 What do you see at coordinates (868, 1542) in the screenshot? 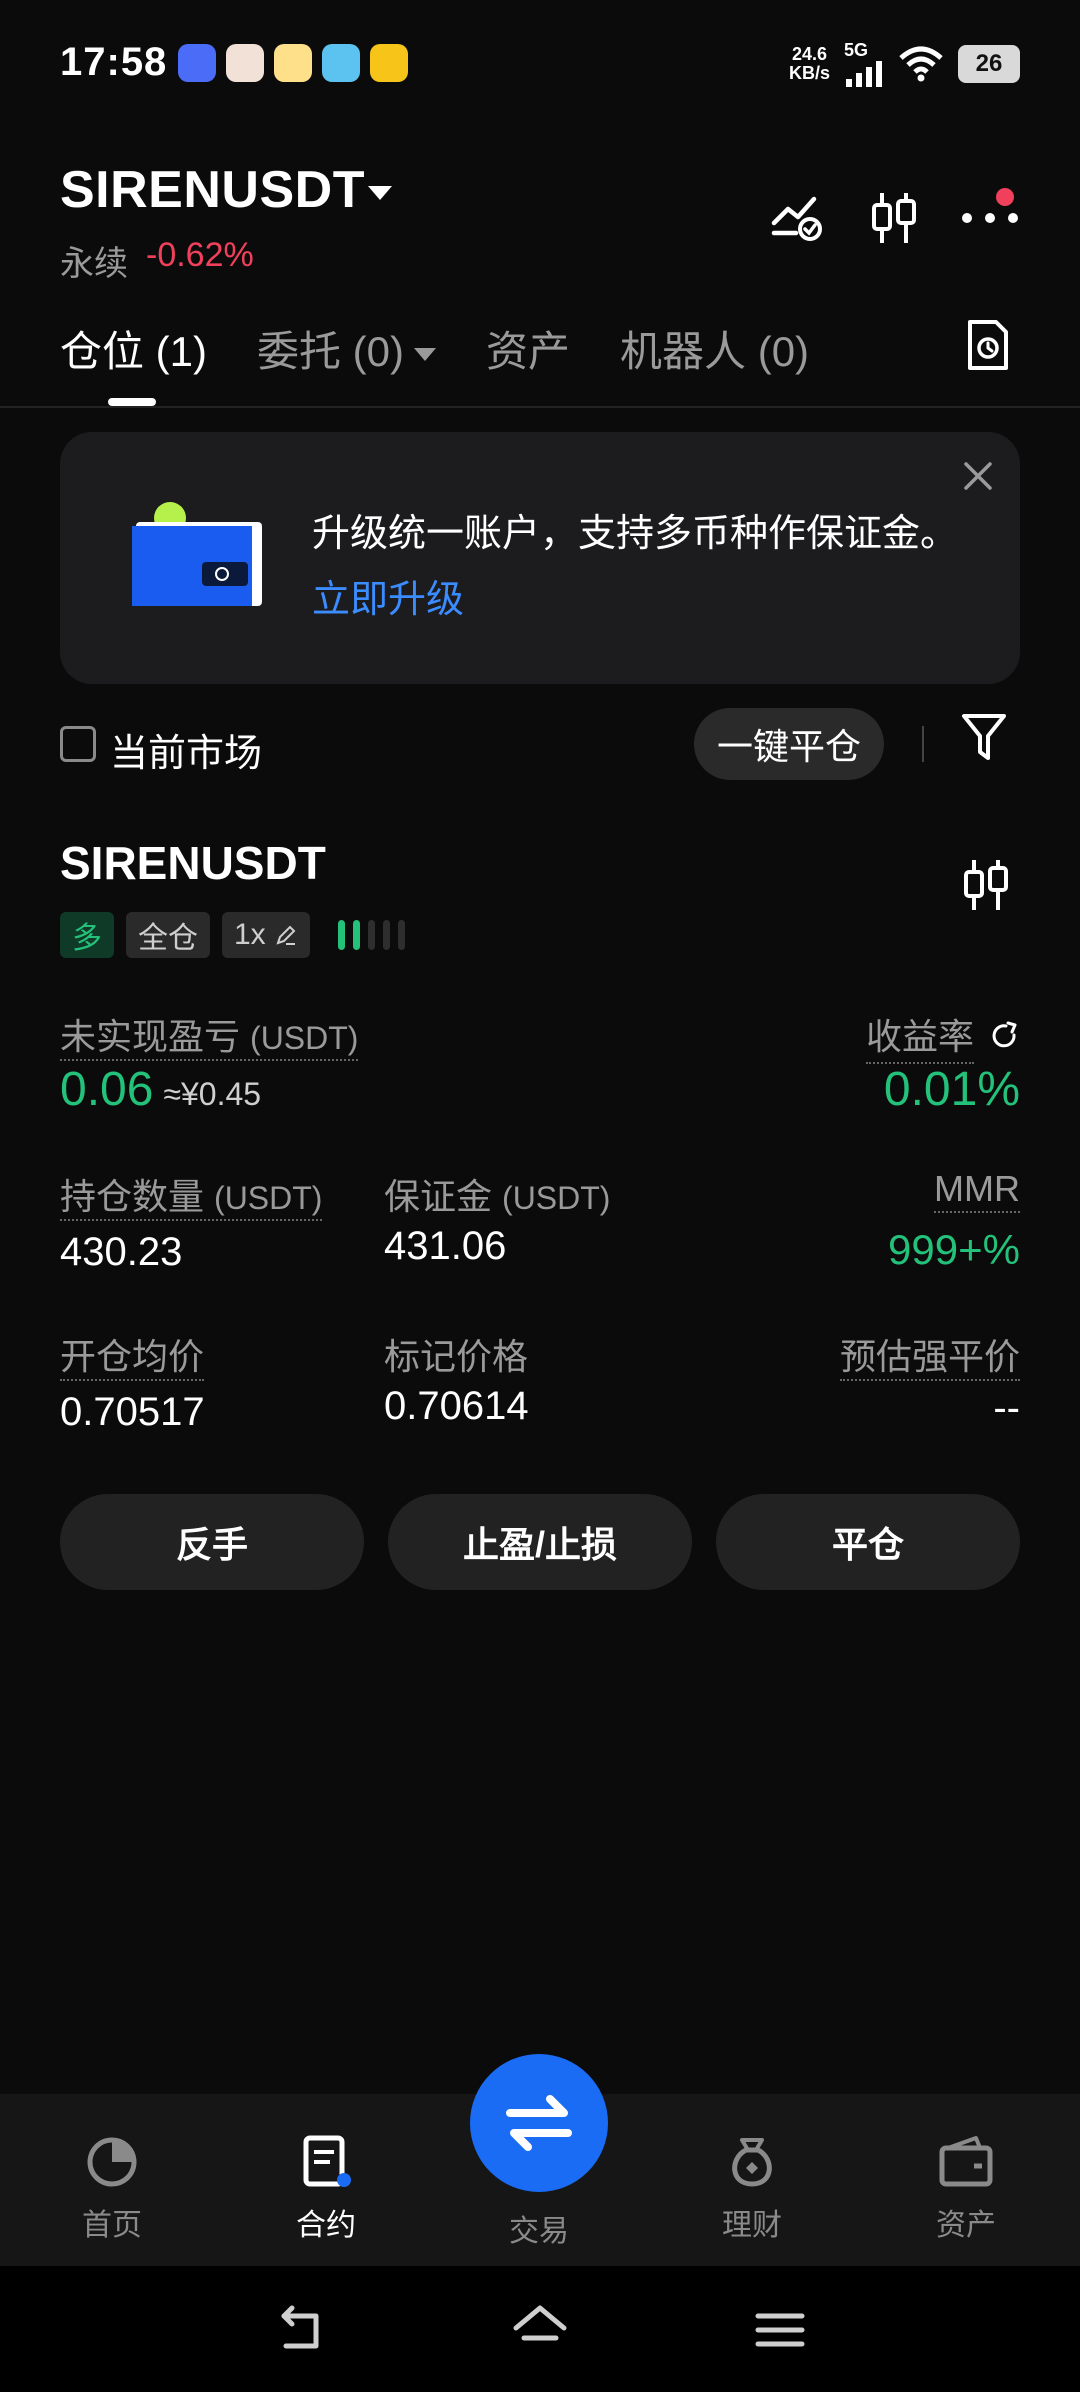
I see `close-position-button: 平仓` at bounding box center [868, 1542].